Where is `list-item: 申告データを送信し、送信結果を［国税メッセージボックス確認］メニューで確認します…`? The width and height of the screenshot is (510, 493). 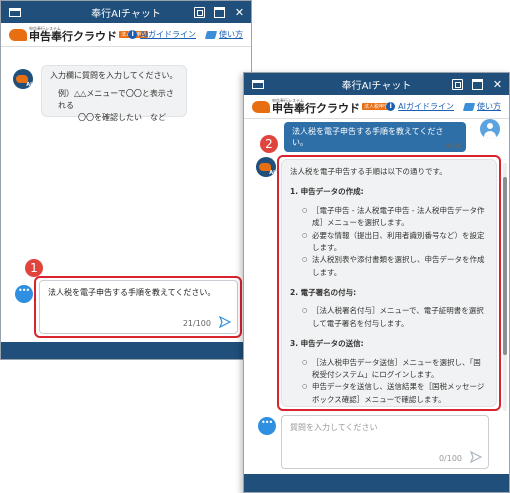 list-item: 申告データを送信し、送信結果を［国税メッセージボックス確認］メニューで確認します… is located at coordinates (395, 393).